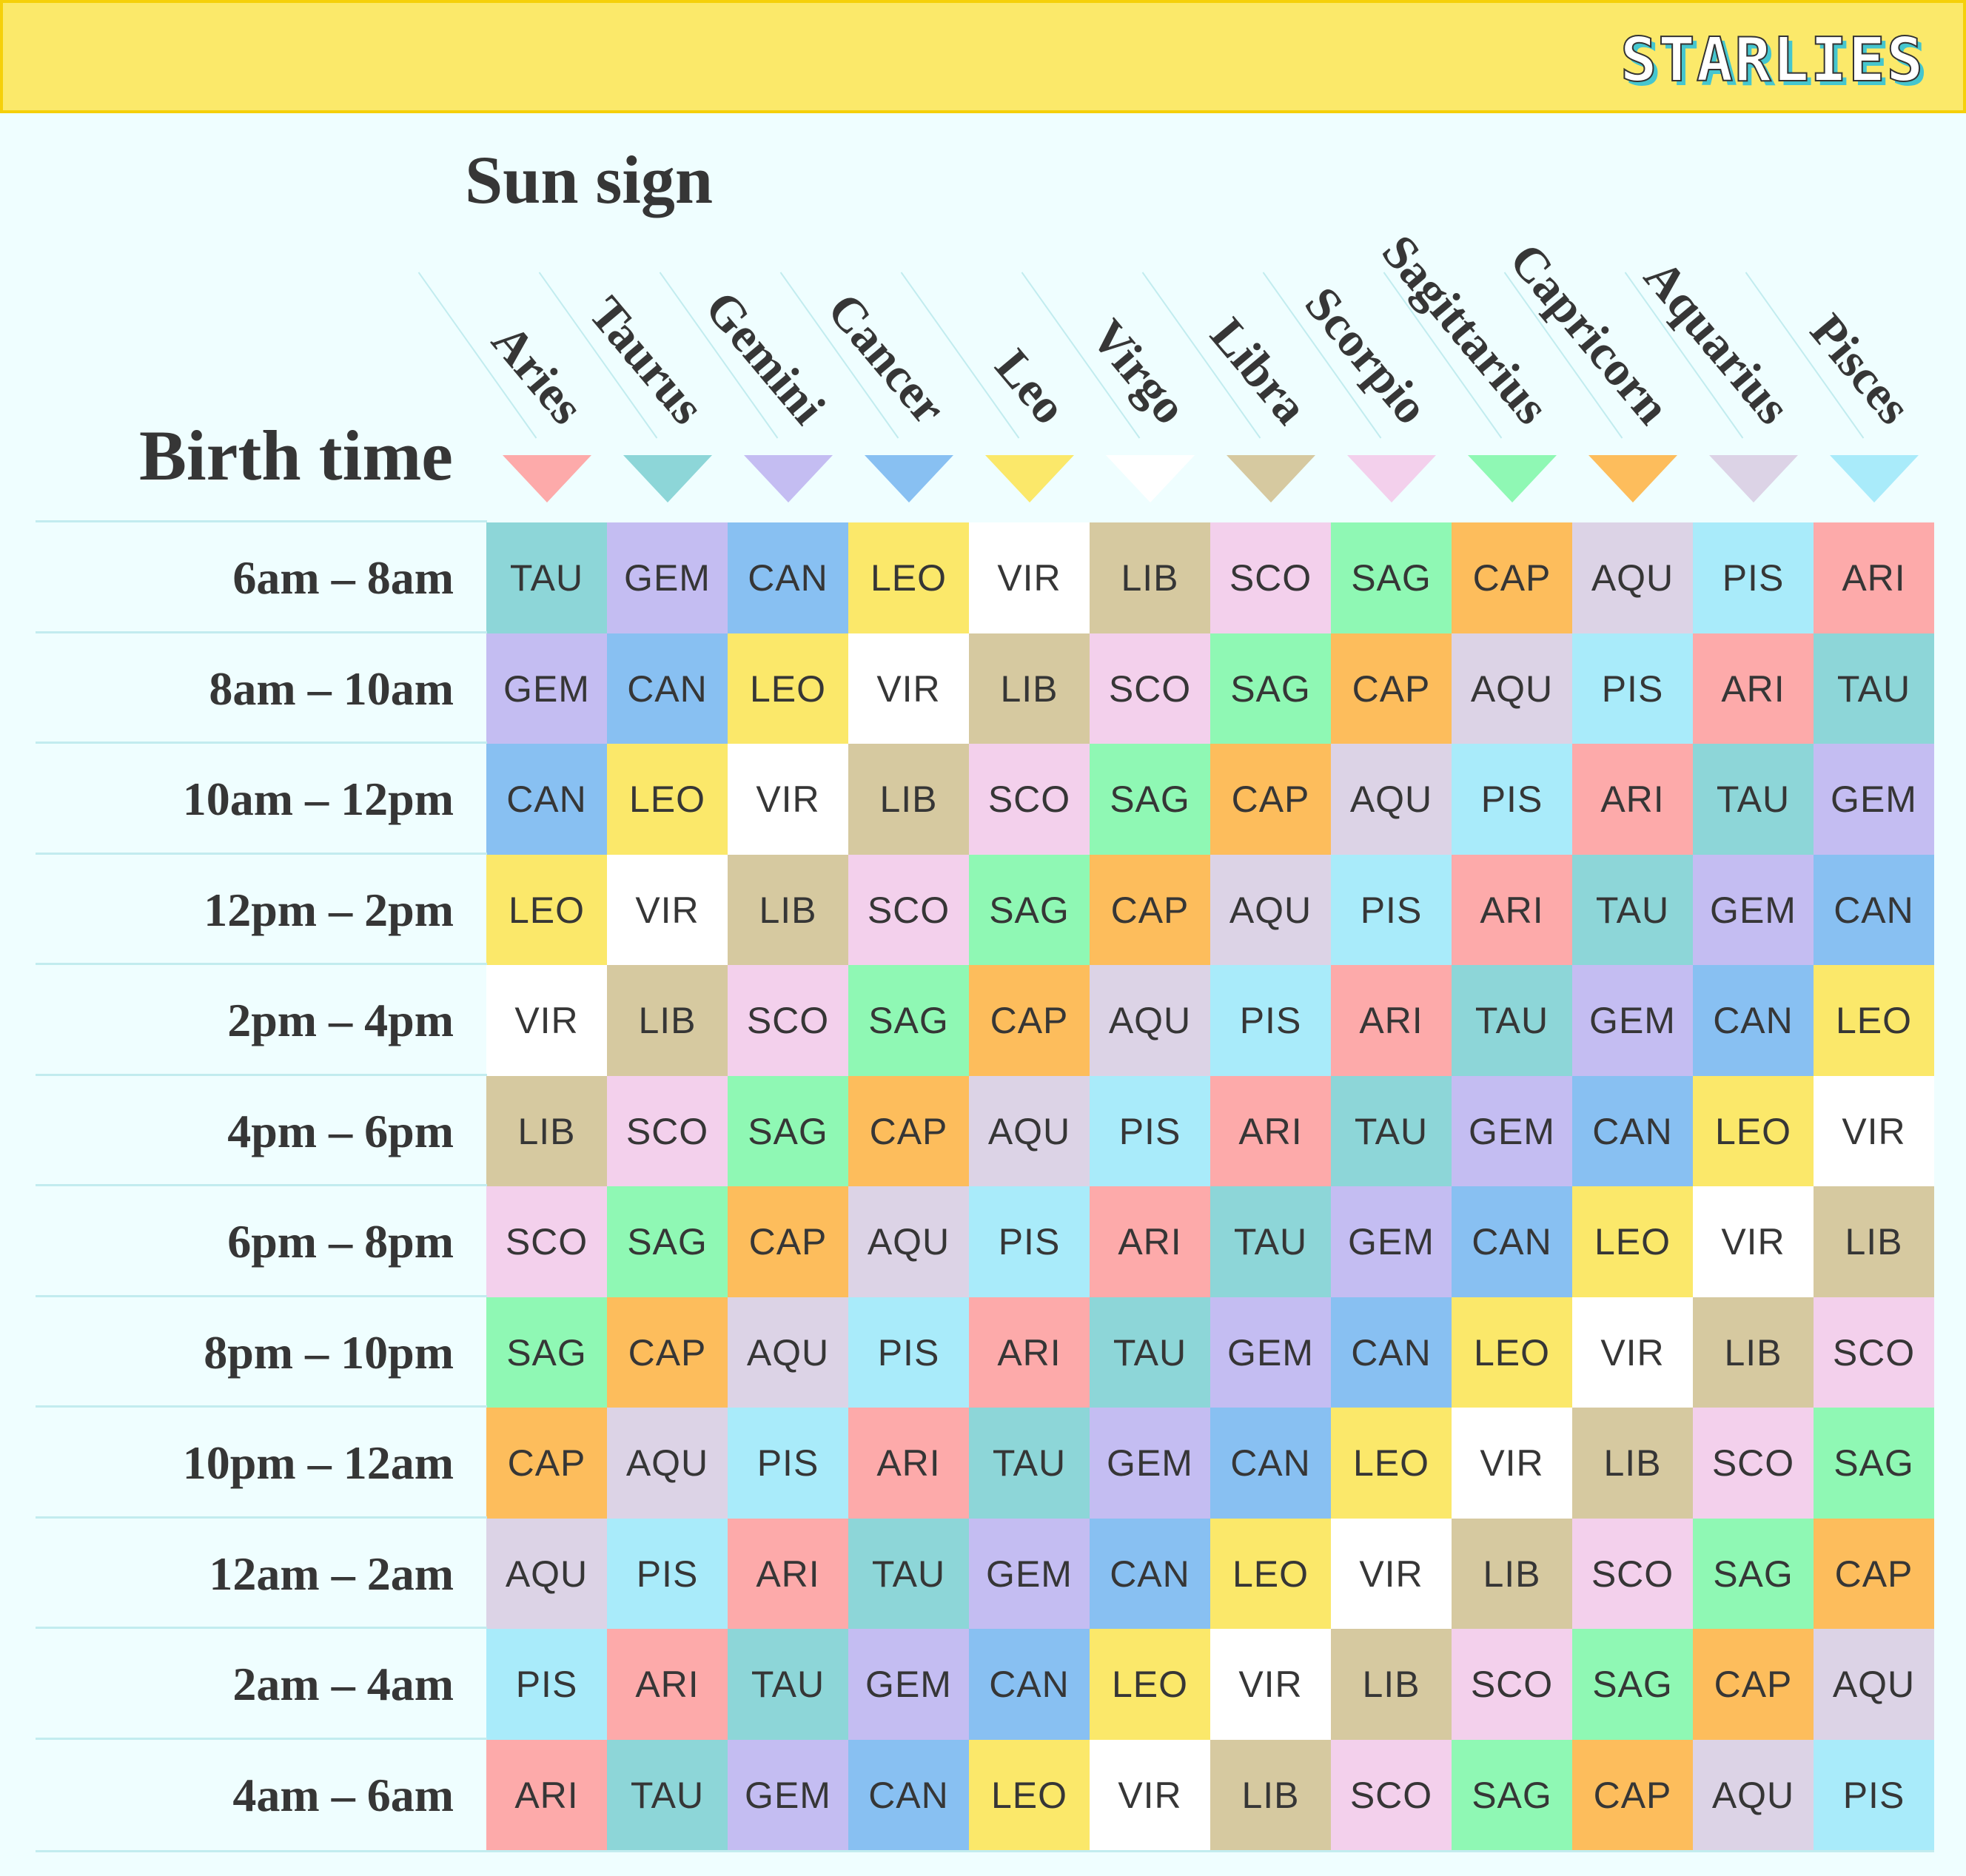 The width and height of the screenshot is (1966, 1876). I want to click on row-divider, so click(985, 1851).